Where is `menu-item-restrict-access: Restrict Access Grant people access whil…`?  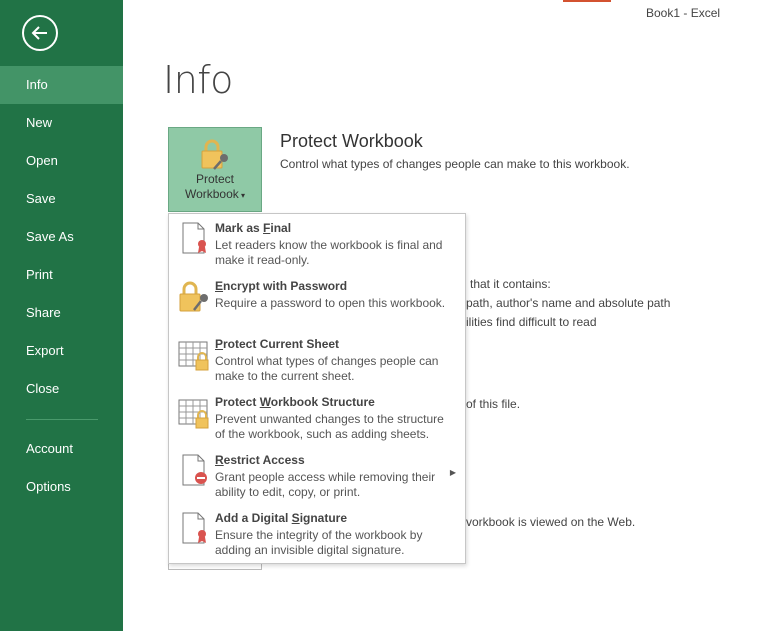
menu-item-restrict-access: Restrict Access Grant people access whil… is located at coordinates (317, 474).